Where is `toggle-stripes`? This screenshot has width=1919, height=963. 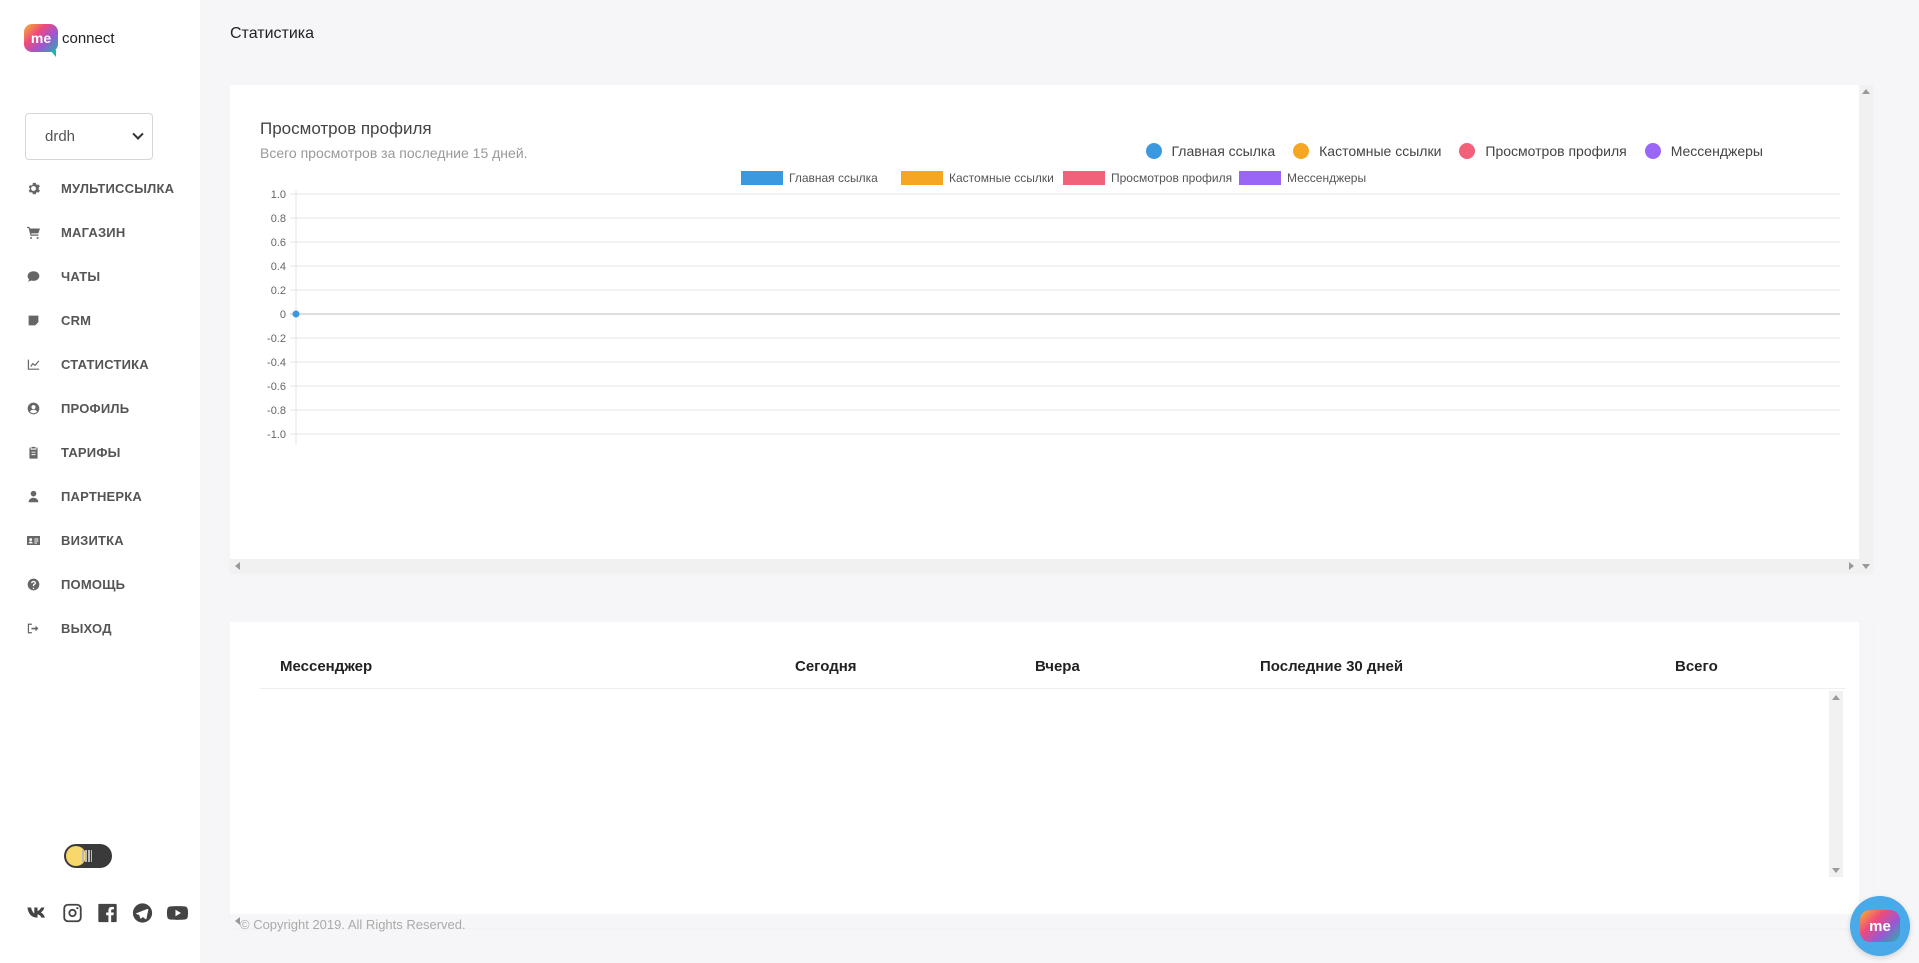
toggle-stripes is located at coordinates (87, 856).